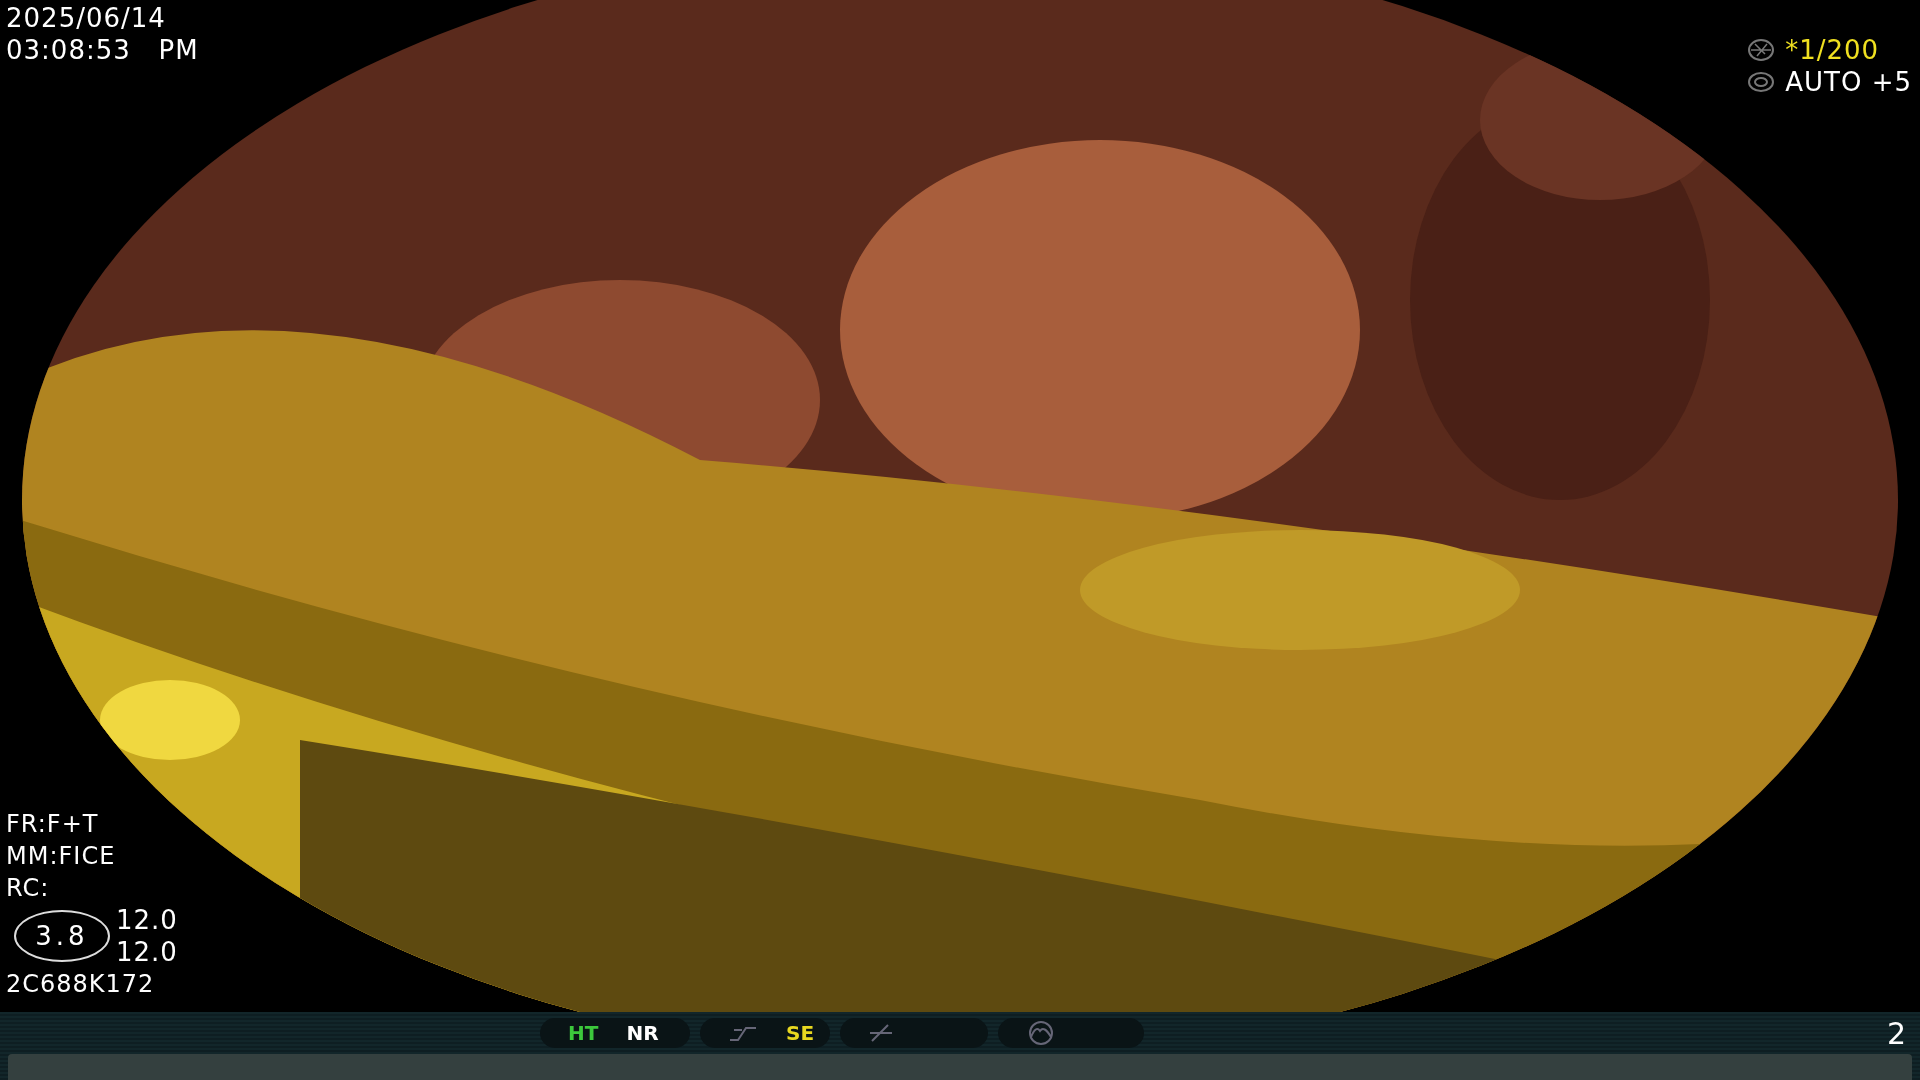 The width and height of the screenshot is (1920, 1080). Describe the element at coordinates (1041, 1033) in the screenshot. I see `peak-icon` at that location.